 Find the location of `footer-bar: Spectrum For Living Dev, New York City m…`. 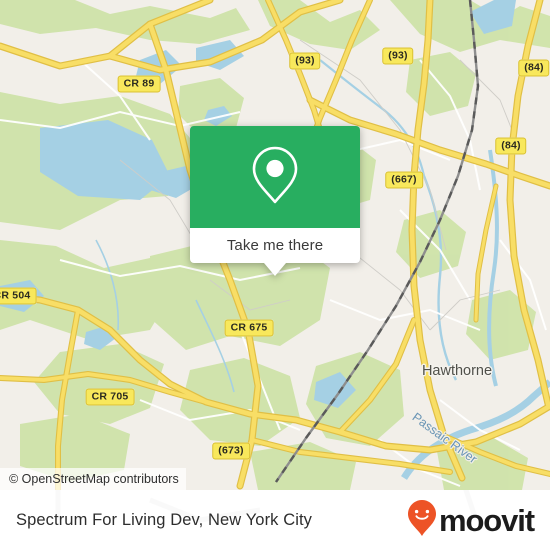

footer-bar: Spectrum For Living Dev, New York City m… is located at coordinates (275, 520).